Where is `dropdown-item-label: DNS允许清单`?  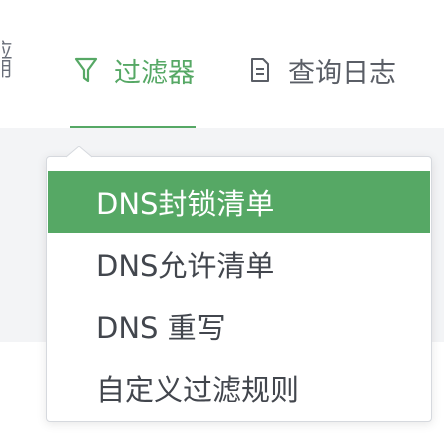
dropdown-item-label: DNS允许清单 is located at coordinates (185, 266).